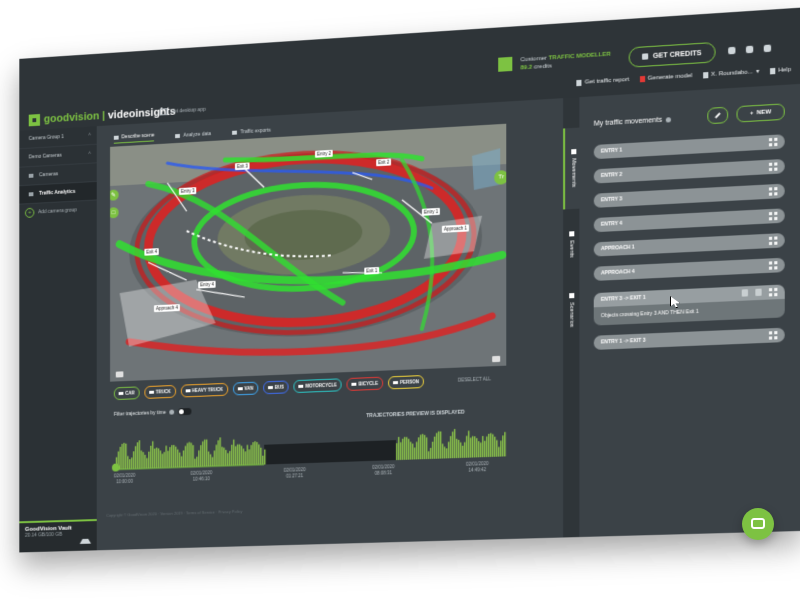  Describe the element at coordinates (573, 152) in the screenshot. I see `movements-icon` at that location.